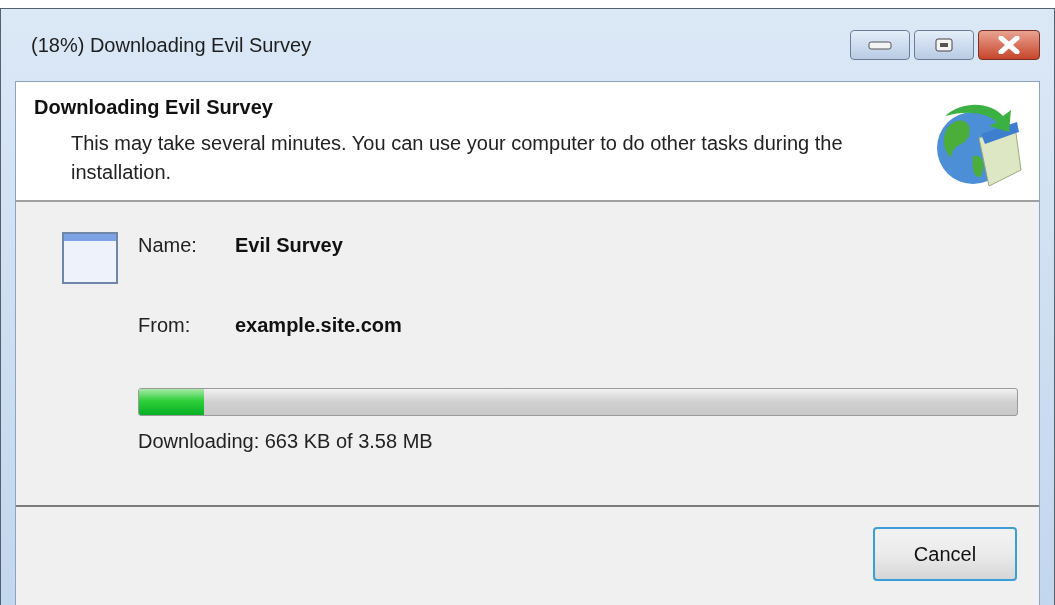 This screenshot has height=605, width=1055. What do you see at coordinates (286, 441) in the screenshot?
I see `progress-status: Downloading: 663 KB of 3.58 MB` at bounding box center [286, 441].